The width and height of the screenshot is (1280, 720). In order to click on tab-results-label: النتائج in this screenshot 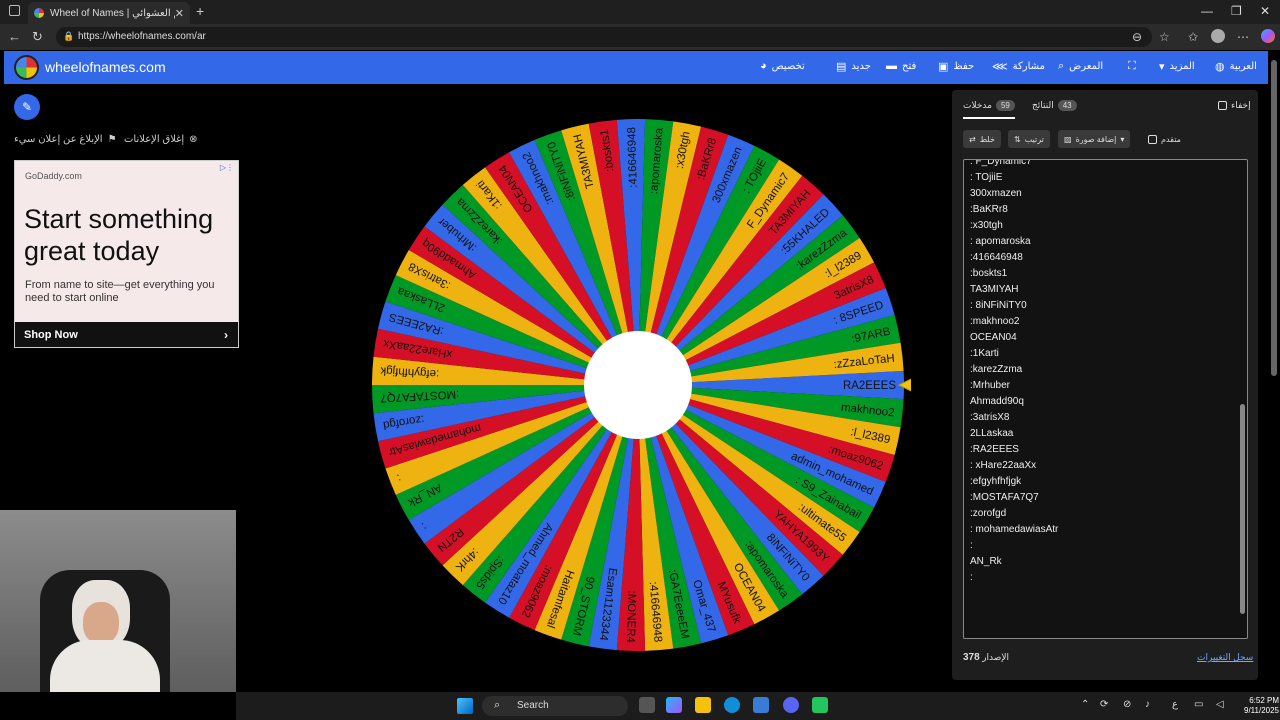, I will do `click(1043, 105)`.